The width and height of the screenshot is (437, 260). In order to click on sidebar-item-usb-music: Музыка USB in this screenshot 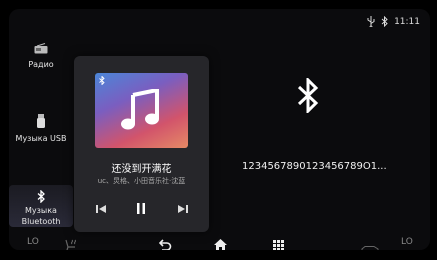, I will do `click(41, 129)`.